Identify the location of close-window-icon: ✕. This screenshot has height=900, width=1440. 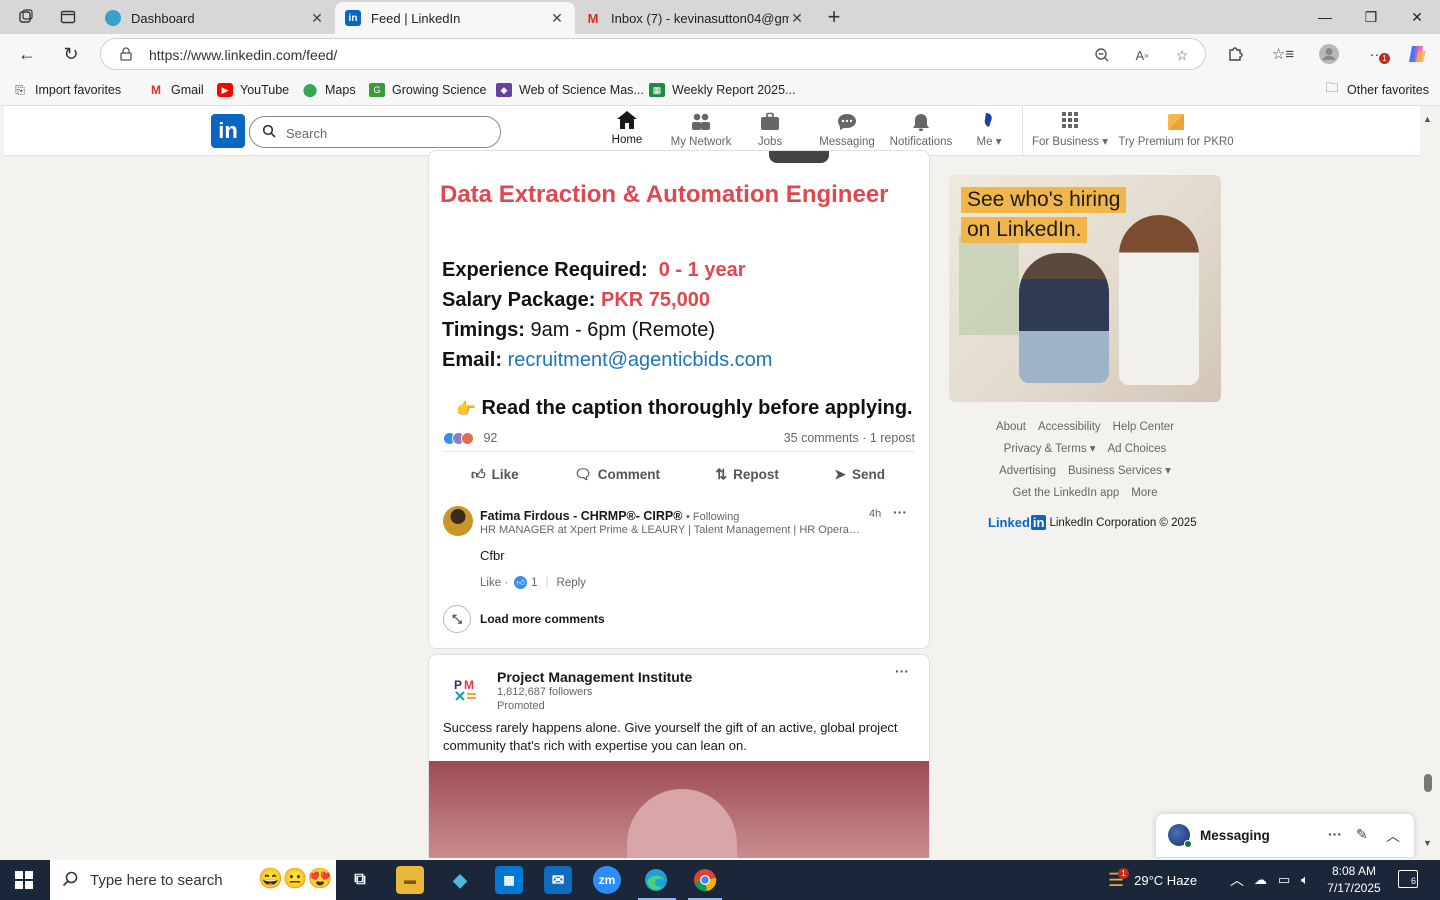
(1417, 17).